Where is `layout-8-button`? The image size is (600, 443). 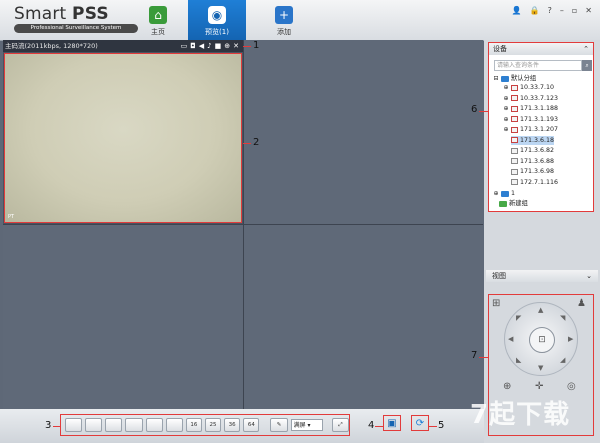 layout-8-button is located at coordinates (134, 425).